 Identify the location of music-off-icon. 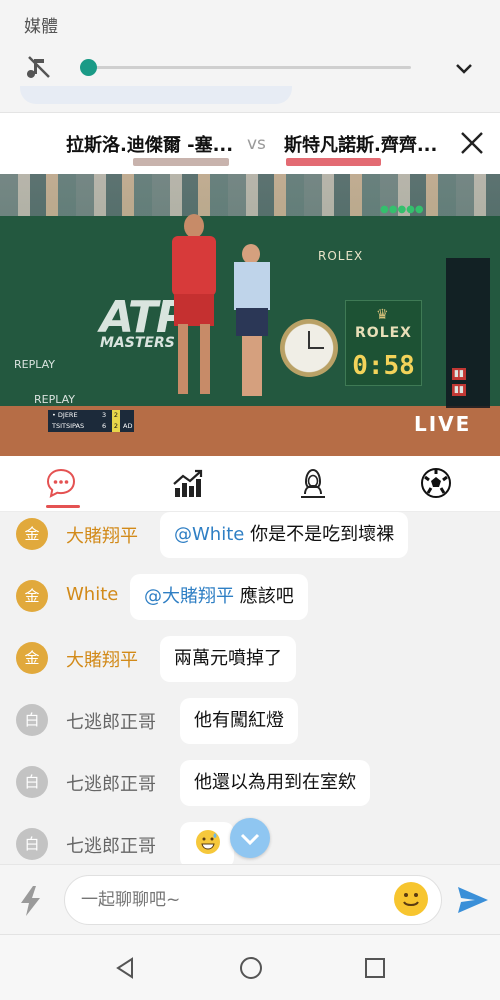
(39, 67).